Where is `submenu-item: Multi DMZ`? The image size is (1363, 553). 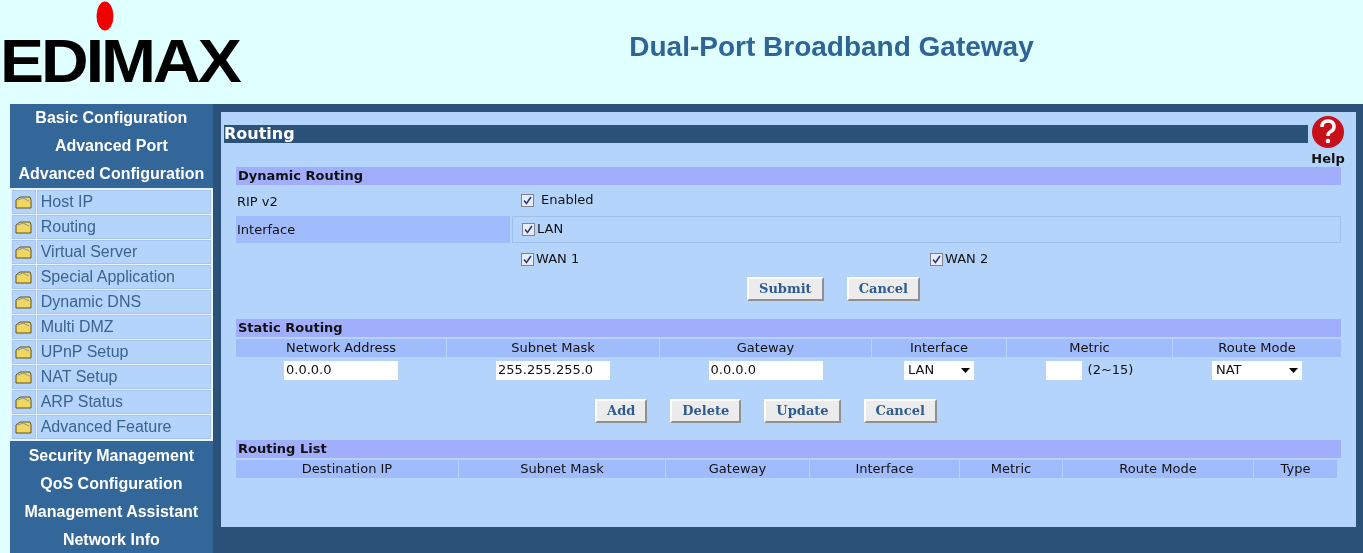 submenu-item: Multi DMZ is located at coordinates (123, 327).